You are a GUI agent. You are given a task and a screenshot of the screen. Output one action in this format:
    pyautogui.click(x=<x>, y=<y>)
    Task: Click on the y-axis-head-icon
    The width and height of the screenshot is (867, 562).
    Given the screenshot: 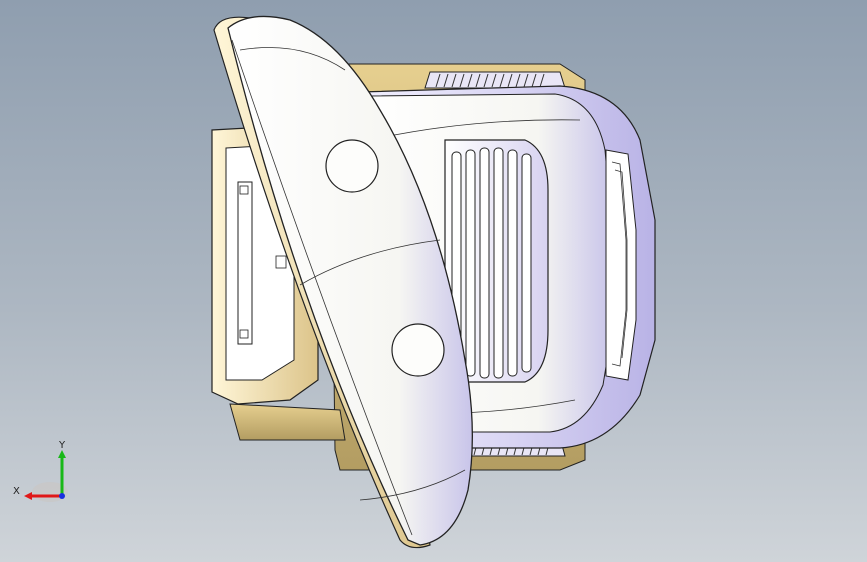 What is the action you would take?
    pyautogui.click(x=62, y=454)
    